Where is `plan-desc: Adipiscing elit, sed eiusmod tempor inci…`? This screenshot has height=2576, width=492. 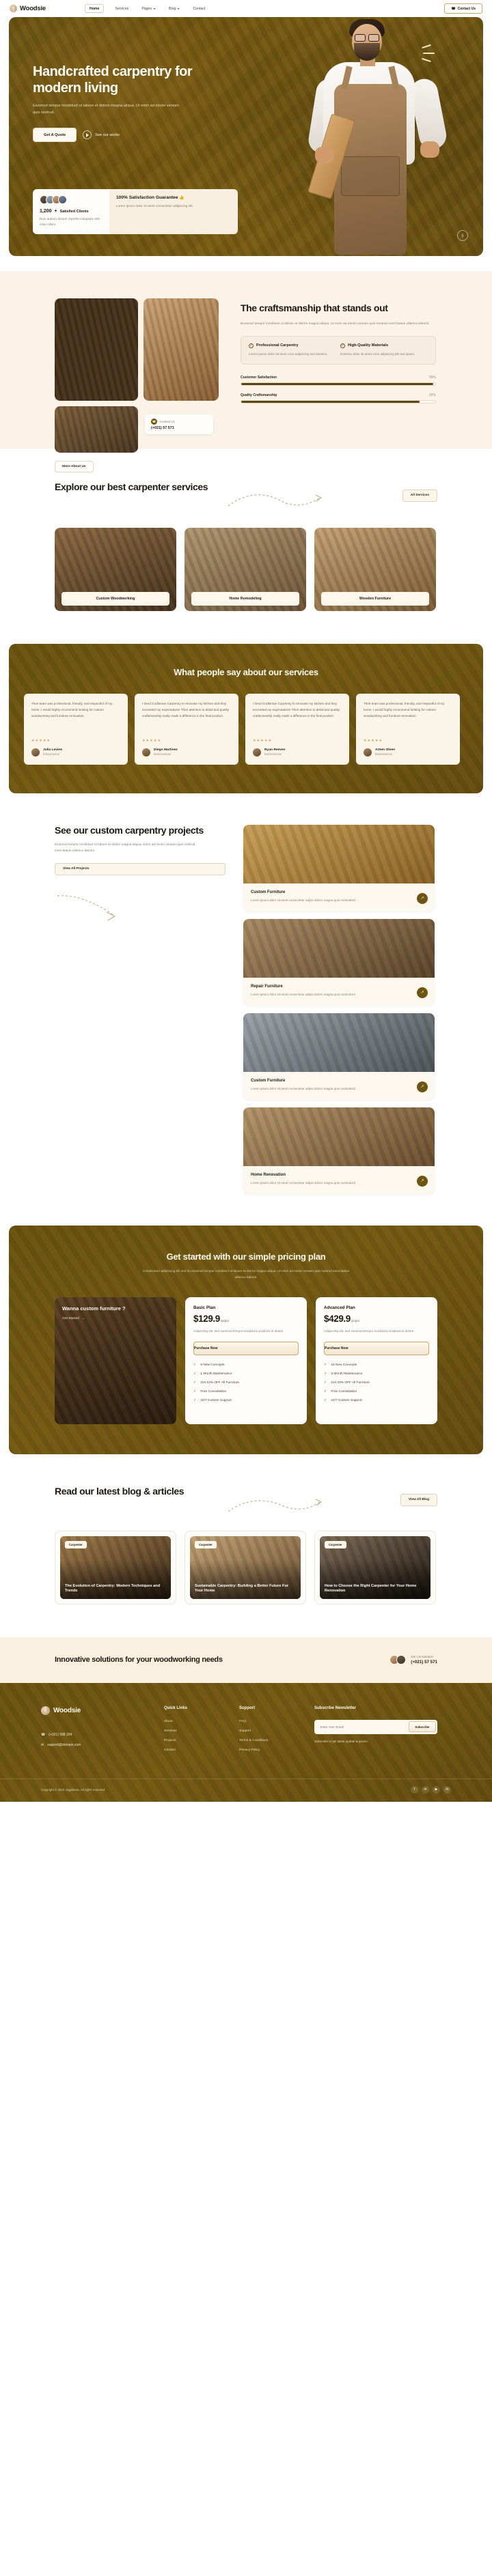
plan-desc: Adipiscing elit, sed eiusmod tempor inci… is located at coordinates (238, 1331).